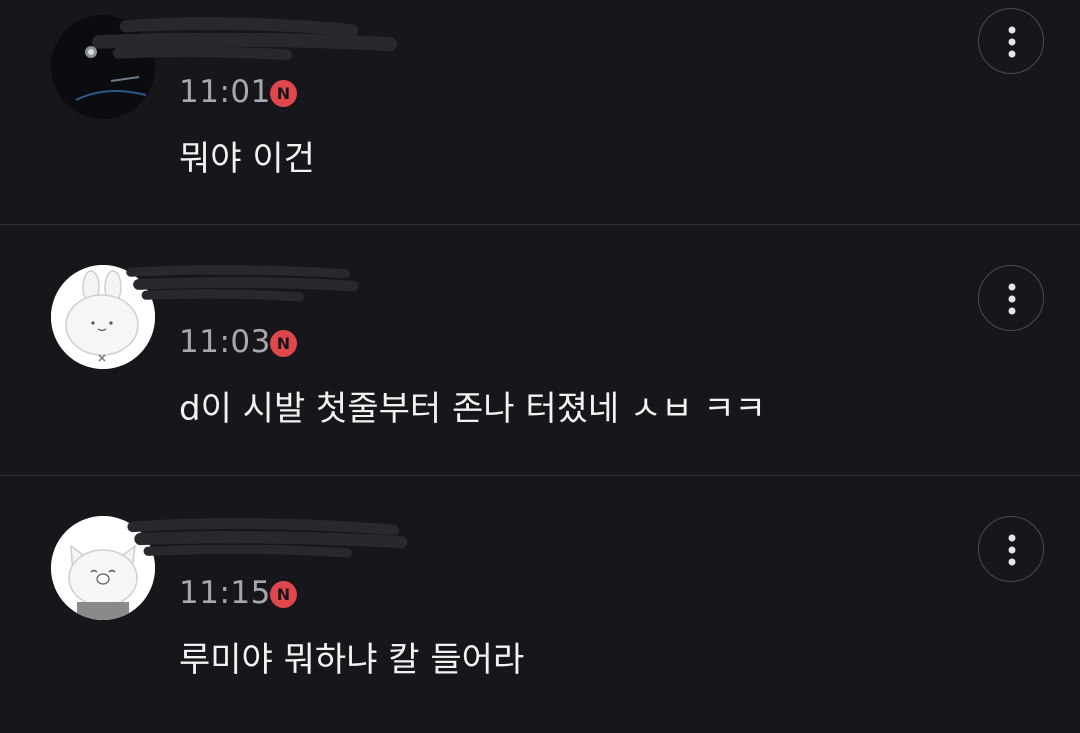 This screenshot has height=733, width=1080. What do you see at coordinates (247, 159) in the screenshot?
I see `comment-text: 뭐야 이건` at bounding box center [247, 159].